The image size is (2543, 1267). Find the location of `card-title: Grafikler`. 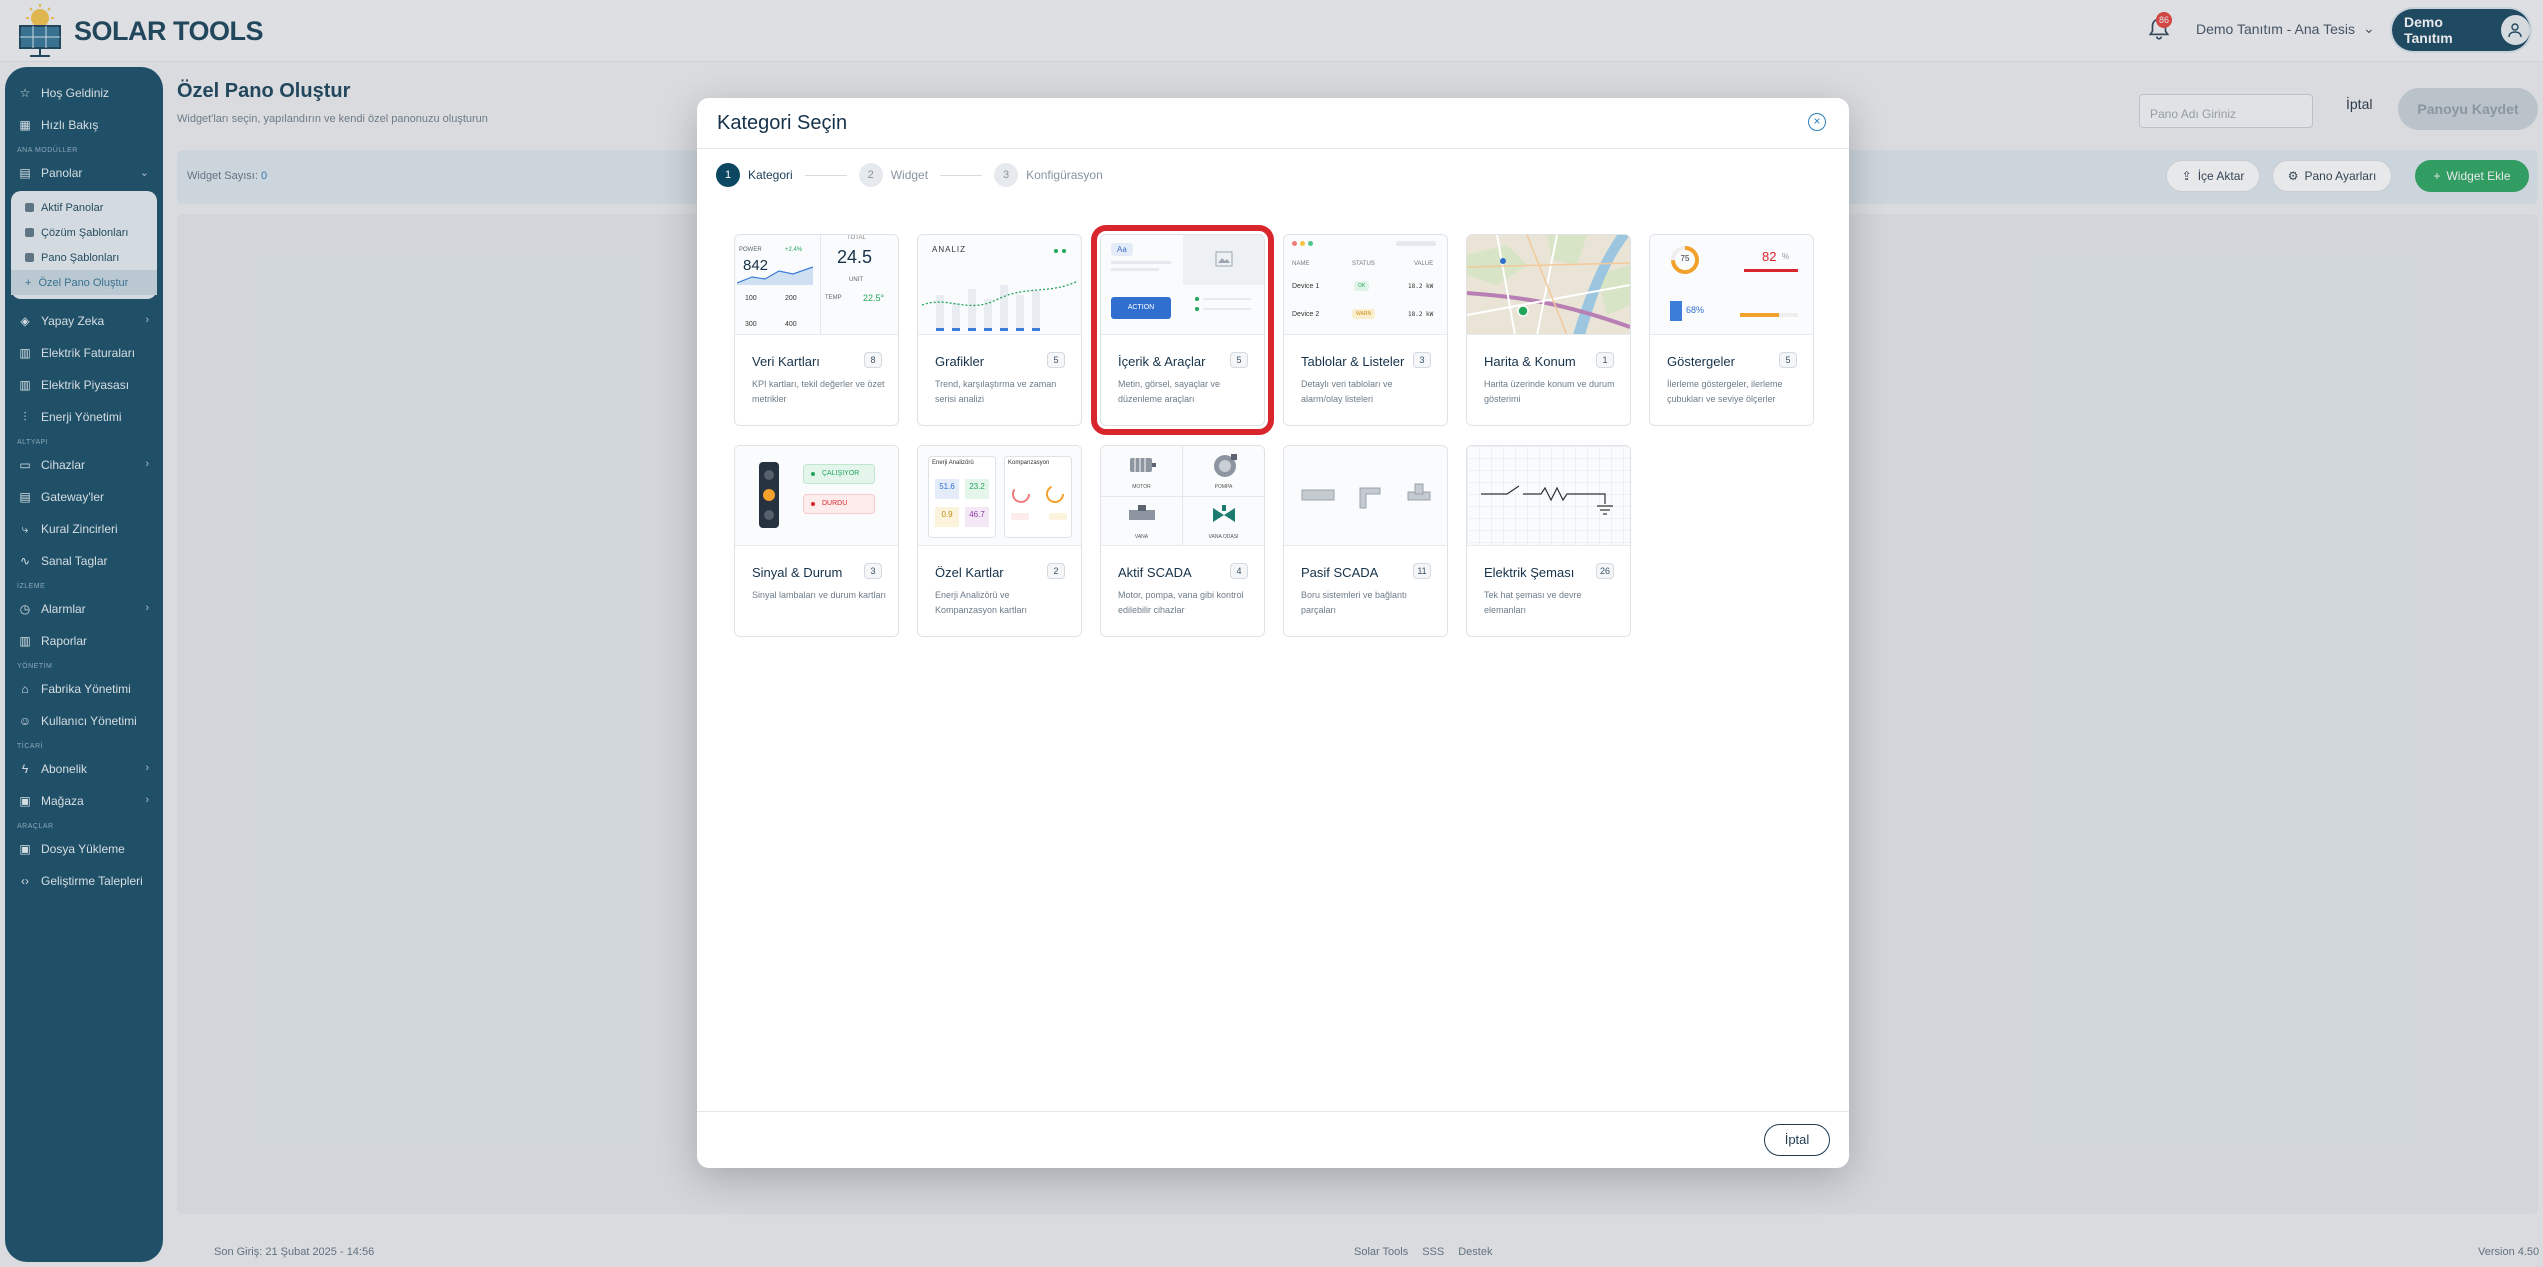

card-title: Grafikler is located at coordinates (960, 361).